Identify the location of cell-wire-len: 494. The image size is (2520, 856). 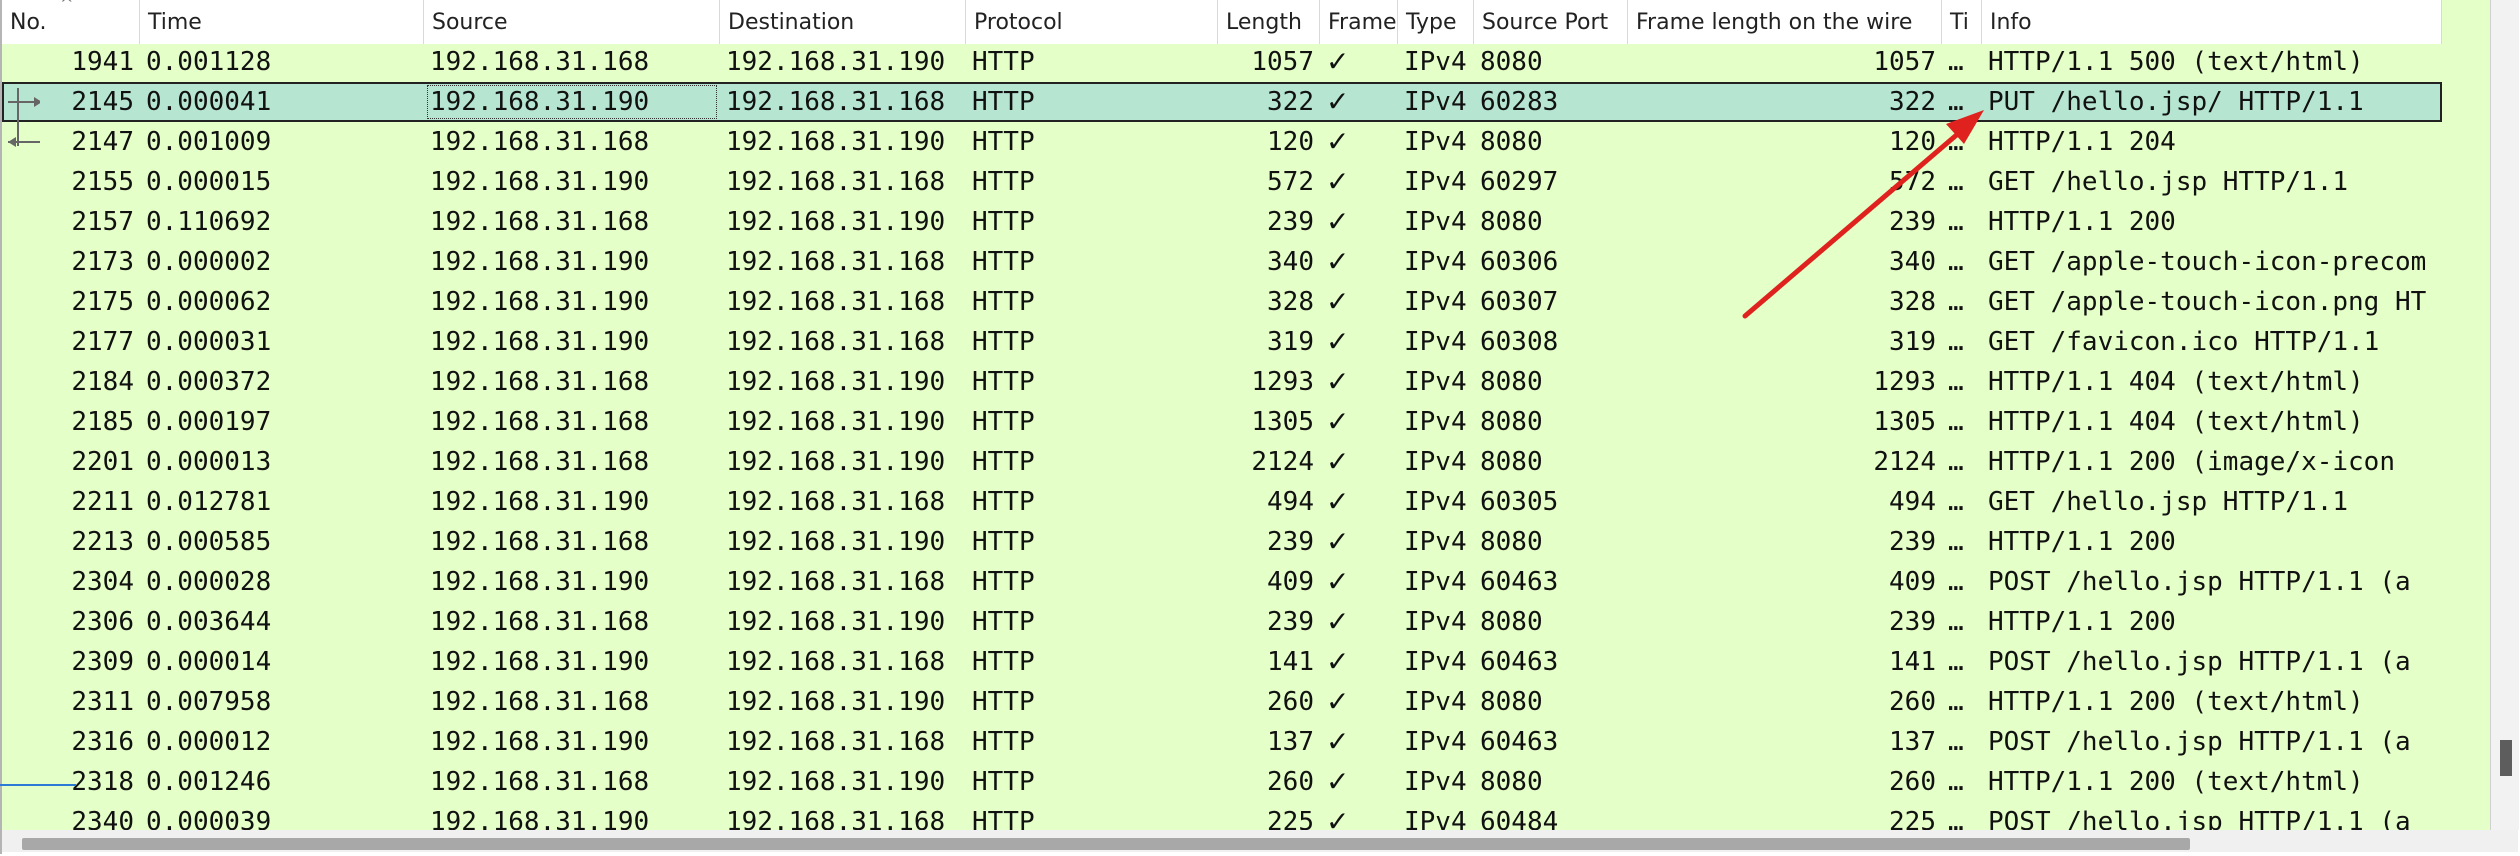
(1912, 502).